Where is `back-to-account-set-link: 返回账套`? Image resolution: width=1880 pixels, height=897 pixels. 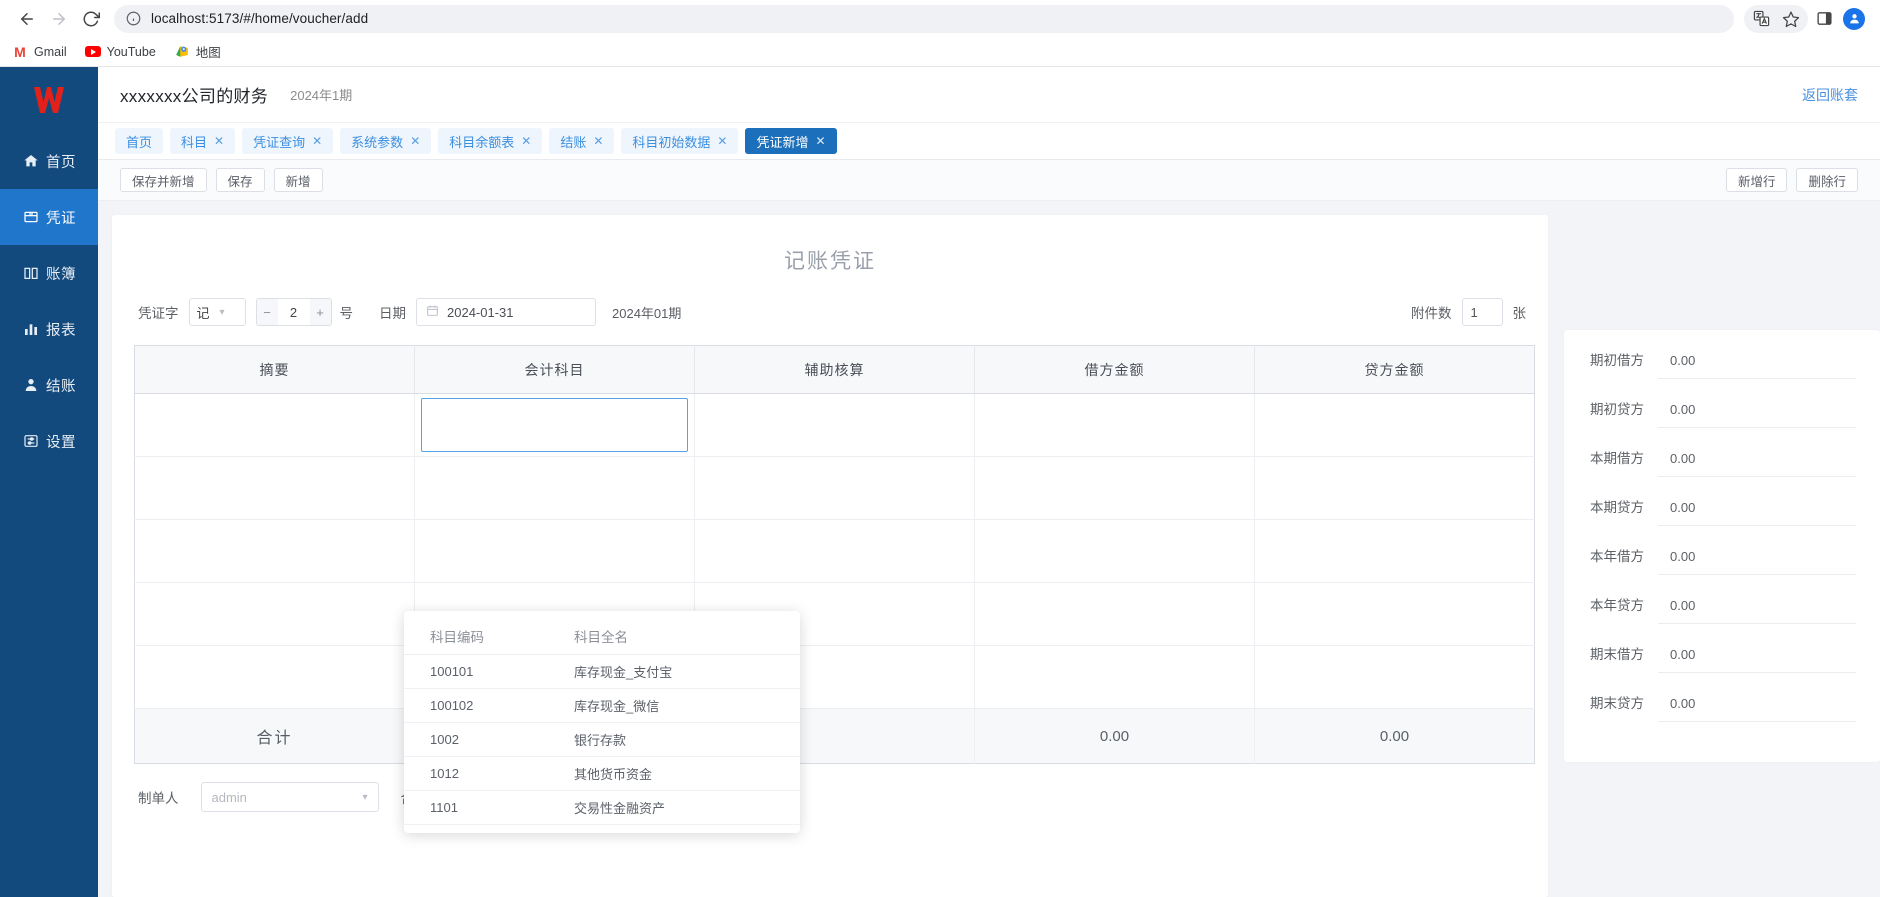
back-to-account-set-link: 返回账套 is located at coordinates (1830, 95).